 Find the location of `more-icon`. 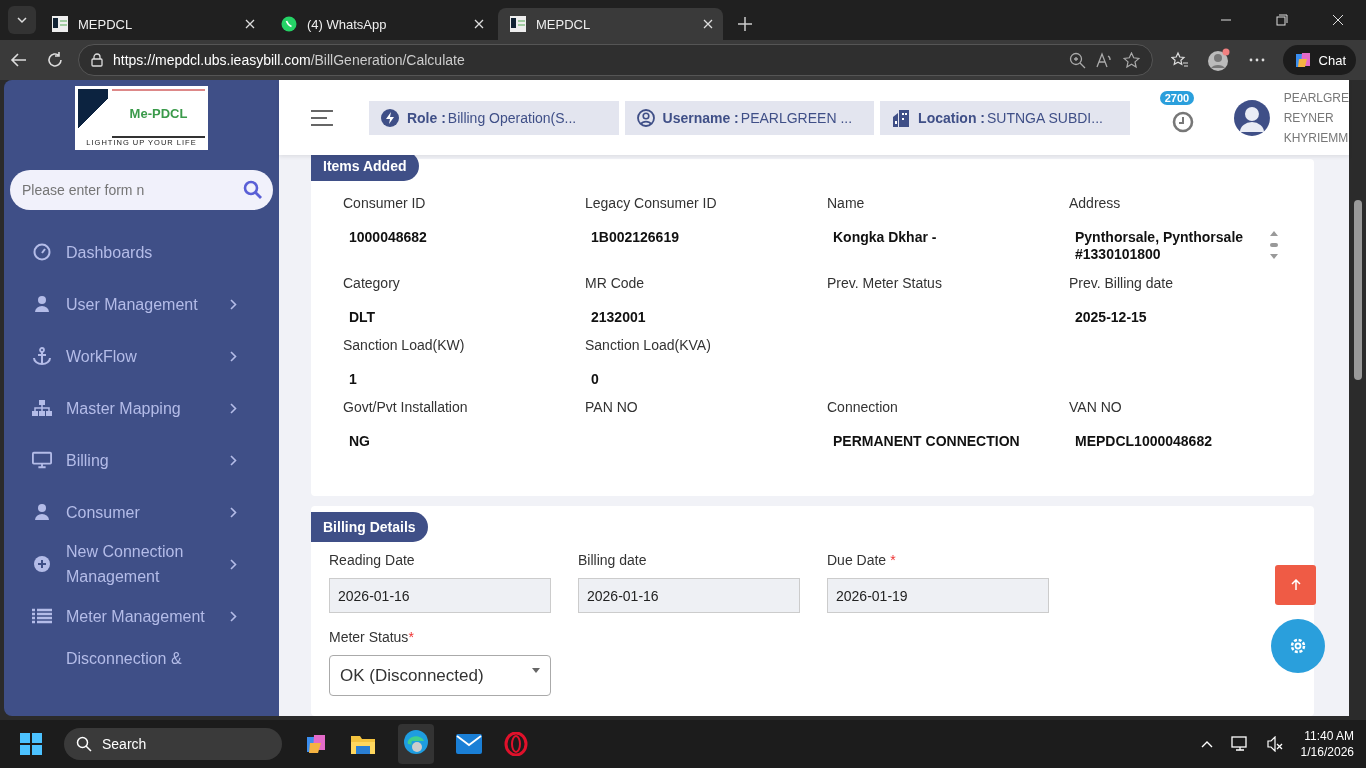

more-icon is located at coordinates (1256, 60).